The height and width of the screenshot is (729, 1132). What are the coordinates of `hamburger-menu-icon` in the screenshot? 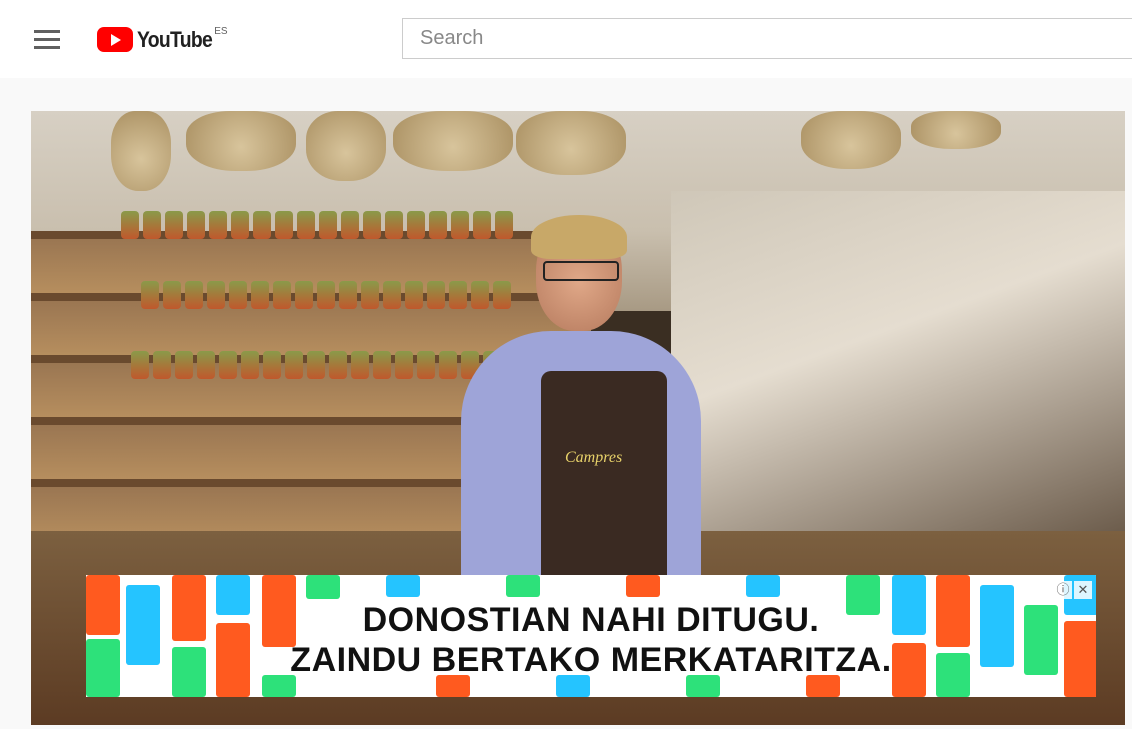 It's located at (47, 40).